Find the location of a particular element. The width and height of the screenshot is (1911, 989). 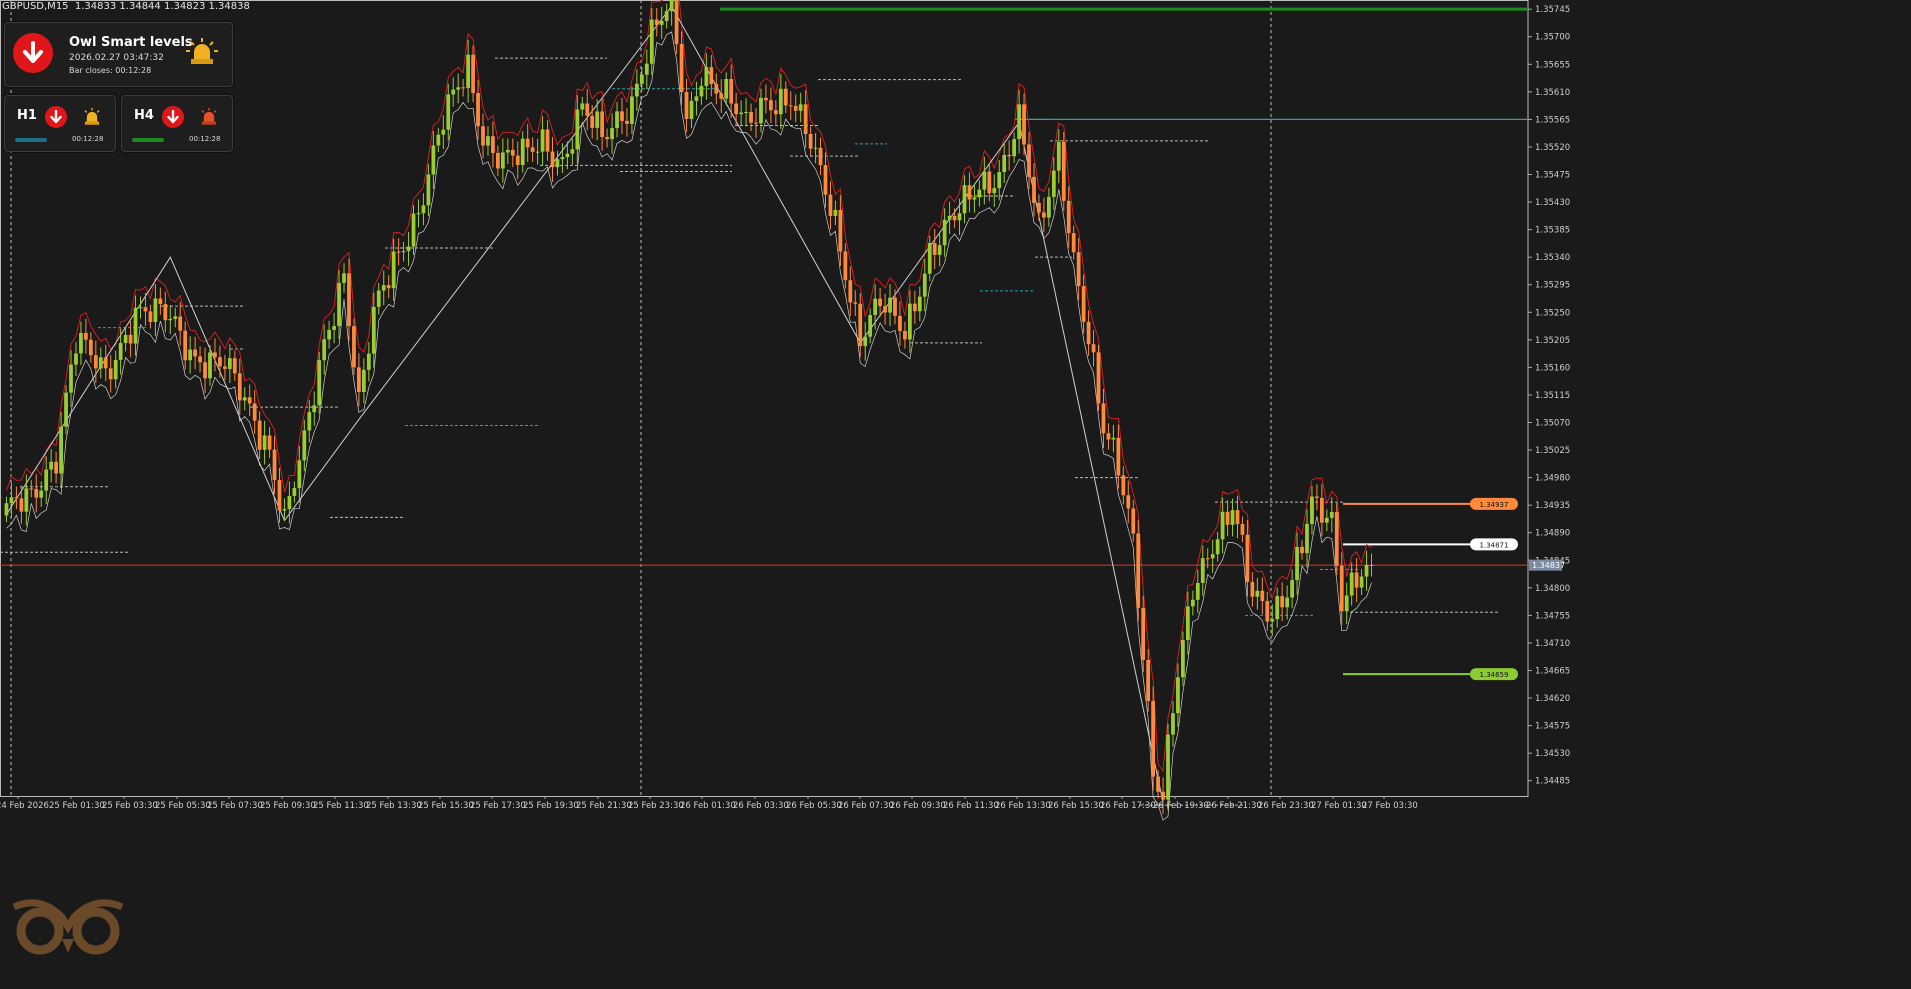

y-tick-label: 1.35700 is located at coordinates (1552, 38).